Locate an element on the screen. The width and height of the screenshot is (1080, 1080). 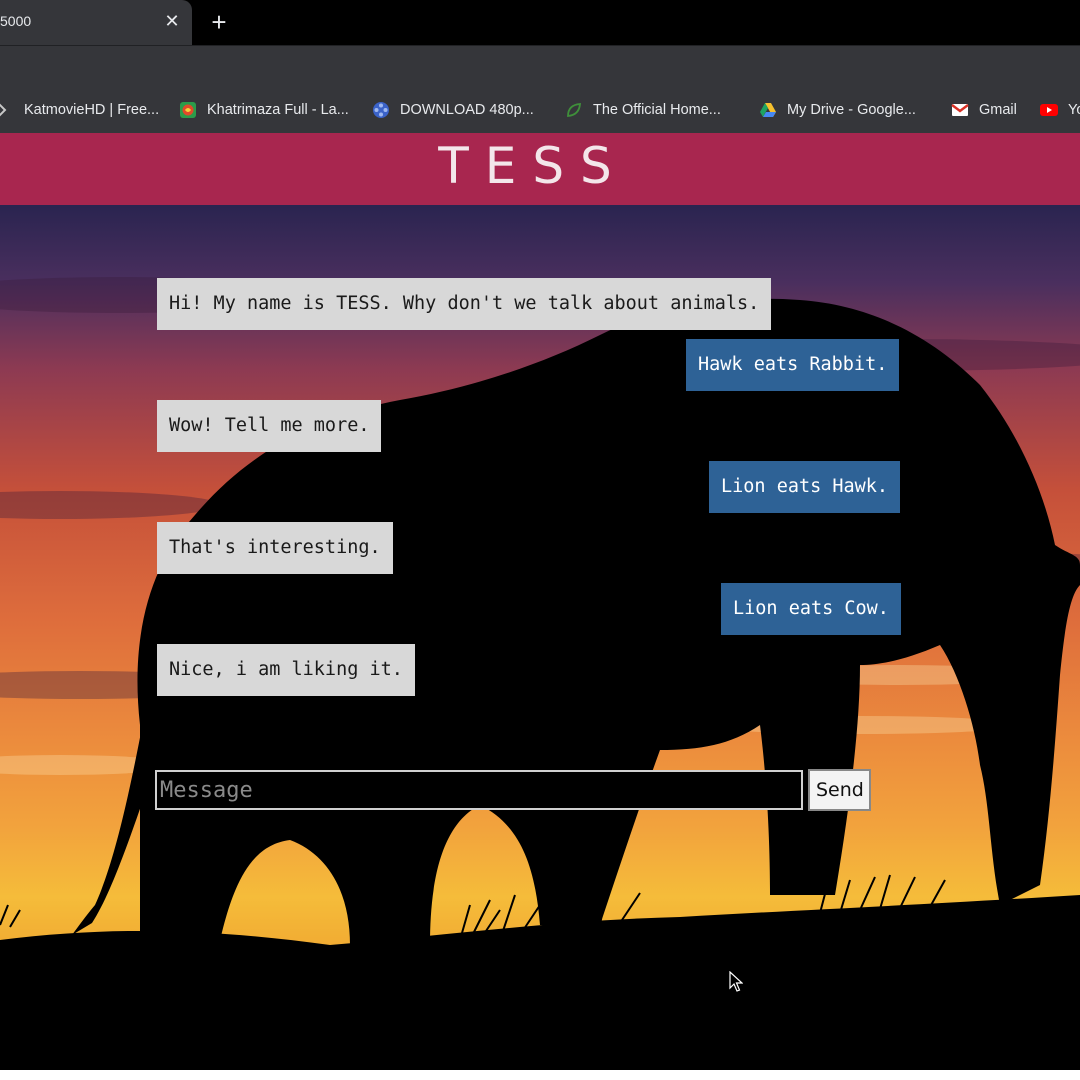
window-bottom-edge is located at coordinates (540, 1075).